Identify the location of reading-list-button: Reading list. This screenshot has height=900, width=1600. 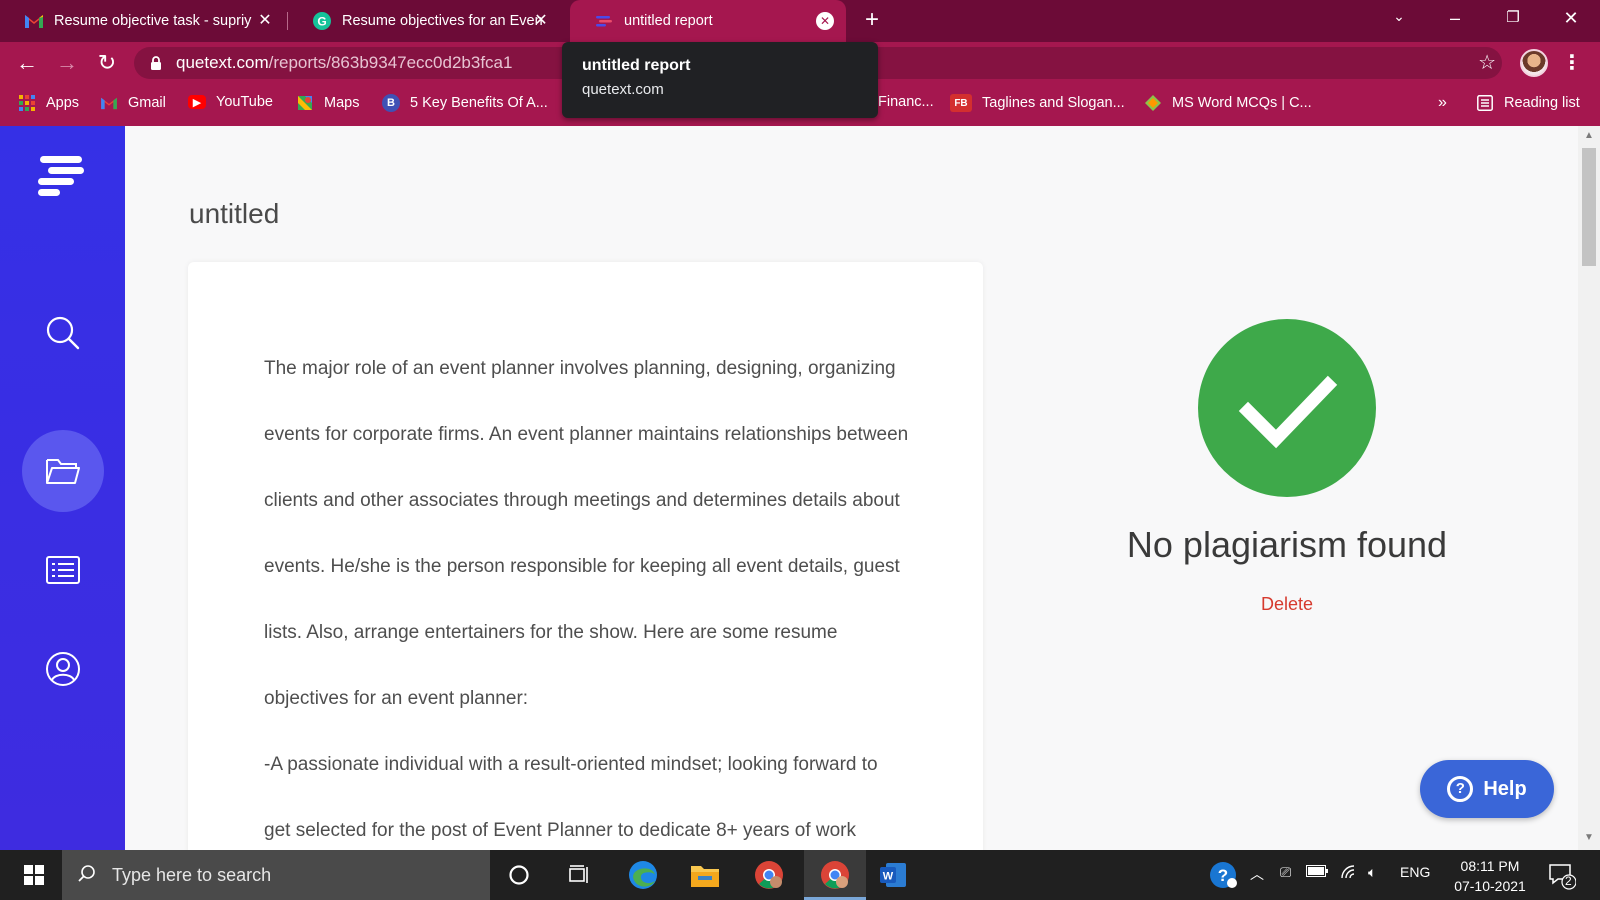
(1528, 103).